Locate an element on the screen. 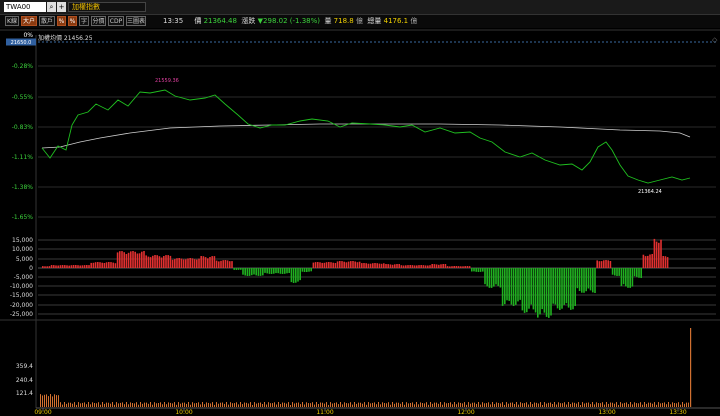 The image size is (720, 416). collapse-icon: ◇ is located at coordinates (715, 40).